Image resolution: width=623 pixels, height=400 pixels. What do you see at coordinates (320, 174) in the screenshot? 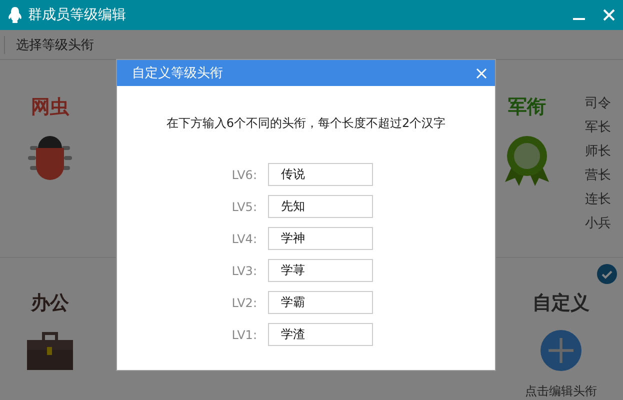
I see `title-input: 传说` at bounding box center [320, 174].